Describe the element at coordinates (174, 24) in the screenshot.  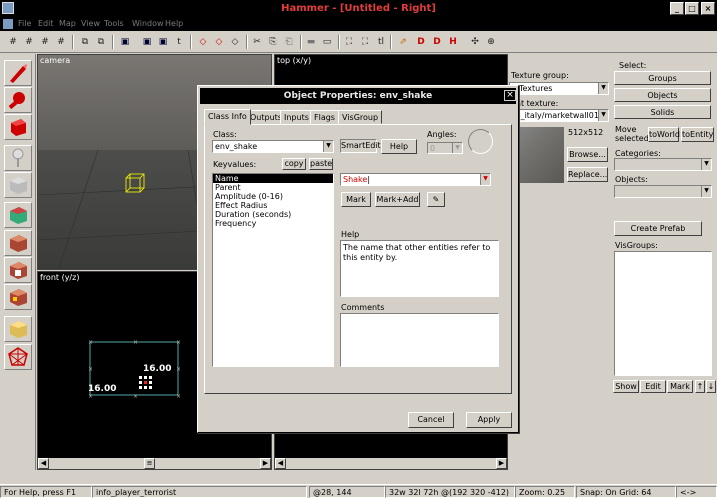
I see `menu-help: Help` at that location.